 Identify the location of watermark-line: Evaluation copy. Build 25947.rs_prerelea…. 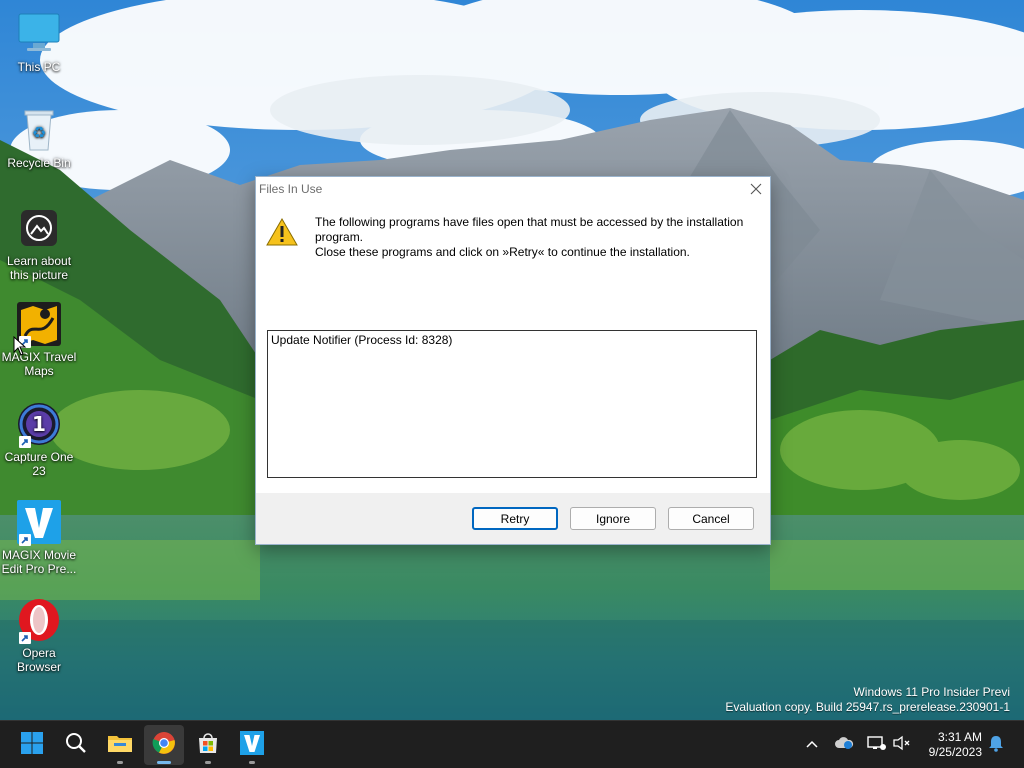
(867, 707).